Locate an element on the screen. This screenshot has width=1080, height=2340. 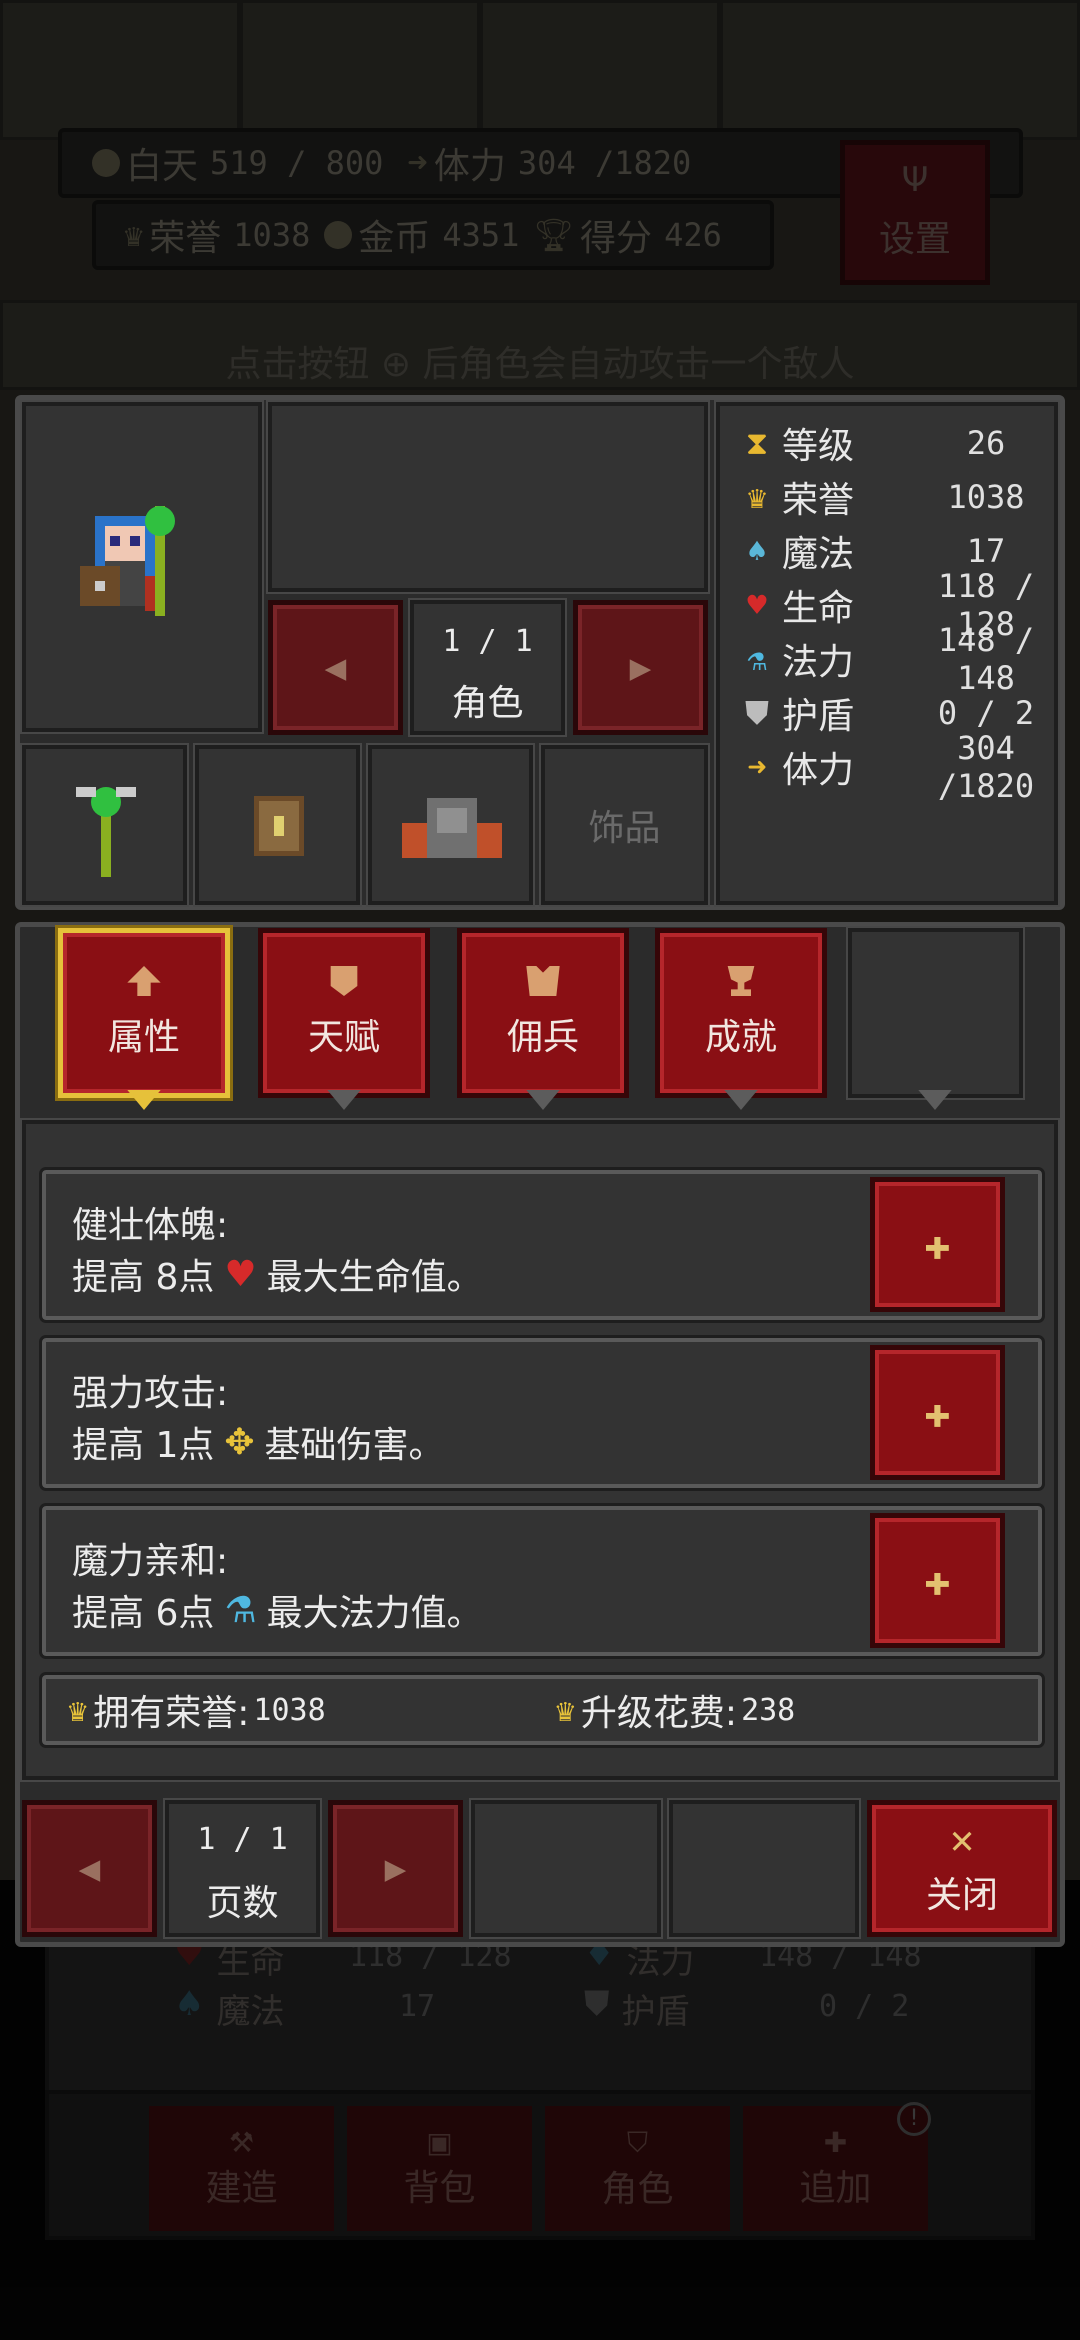
character-sprite is located at coordinates (127, 566).